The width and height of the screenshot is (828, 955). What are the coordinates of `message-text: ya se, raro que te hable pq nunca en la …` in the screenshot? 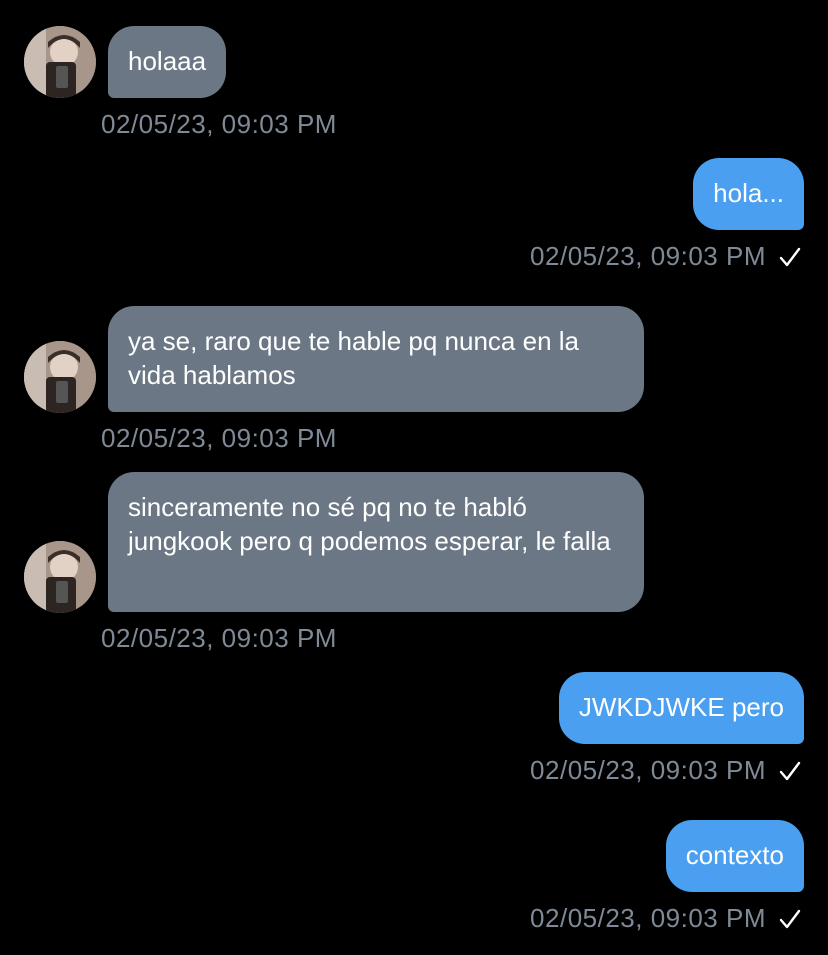 It's located at (353, 358).